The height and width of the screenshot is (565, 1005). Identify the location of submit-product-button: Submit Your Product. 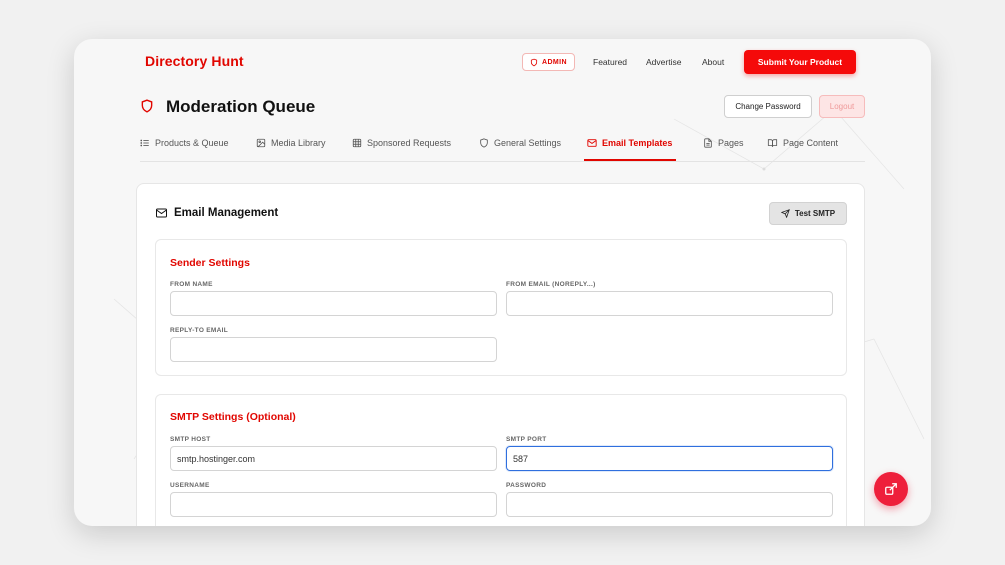
(800, 62).